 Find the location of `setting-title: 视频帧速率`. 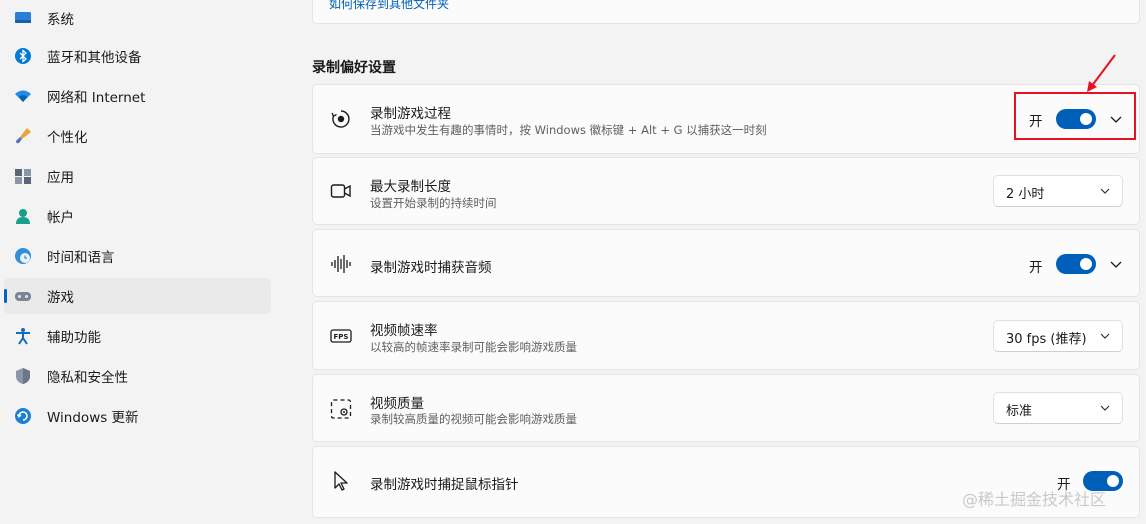

setting-title: 视频帧速率 is located at coordinates (404, 331).